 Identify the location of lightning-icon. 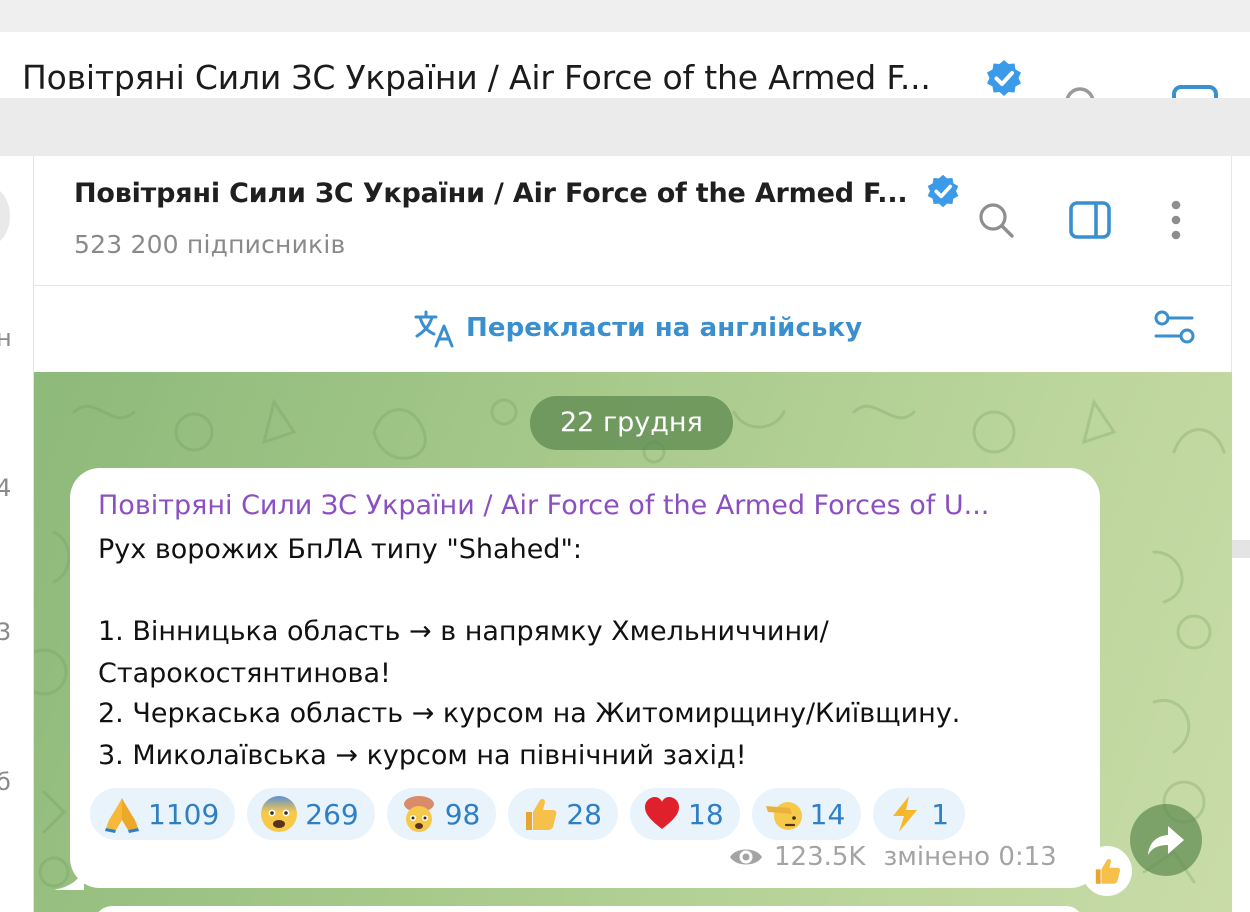
(905, 814).